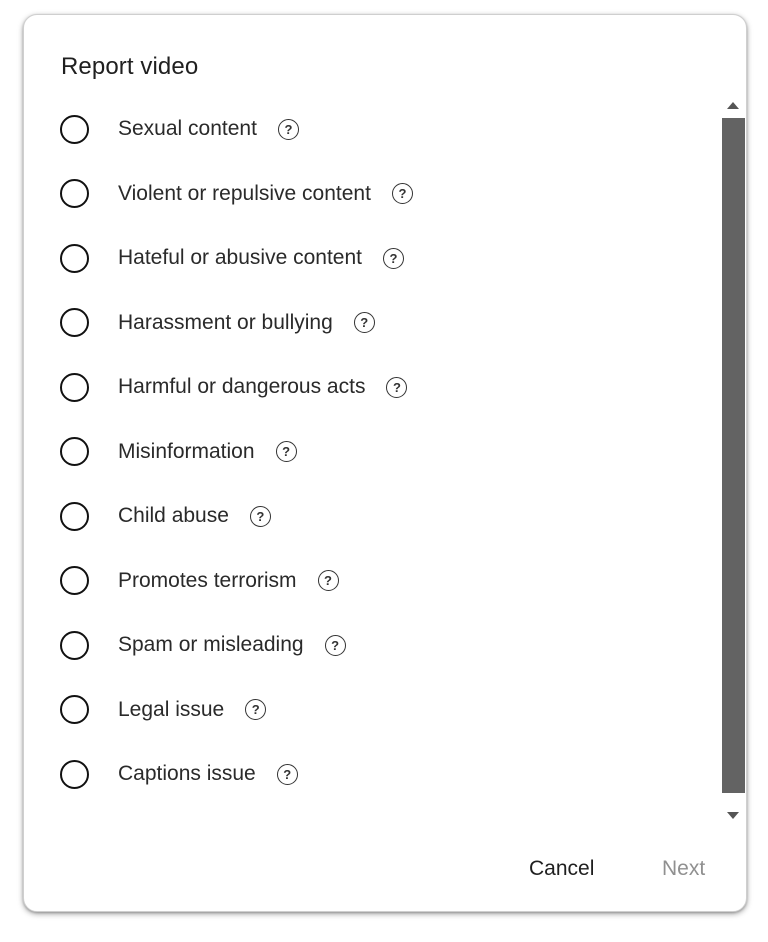 The width and height of the screenshot is (768, 942). What do you see at coordinates (211, 645) in the screenshot?
I see `option-label: Spam or misleading` at bounding box center [211, 645].